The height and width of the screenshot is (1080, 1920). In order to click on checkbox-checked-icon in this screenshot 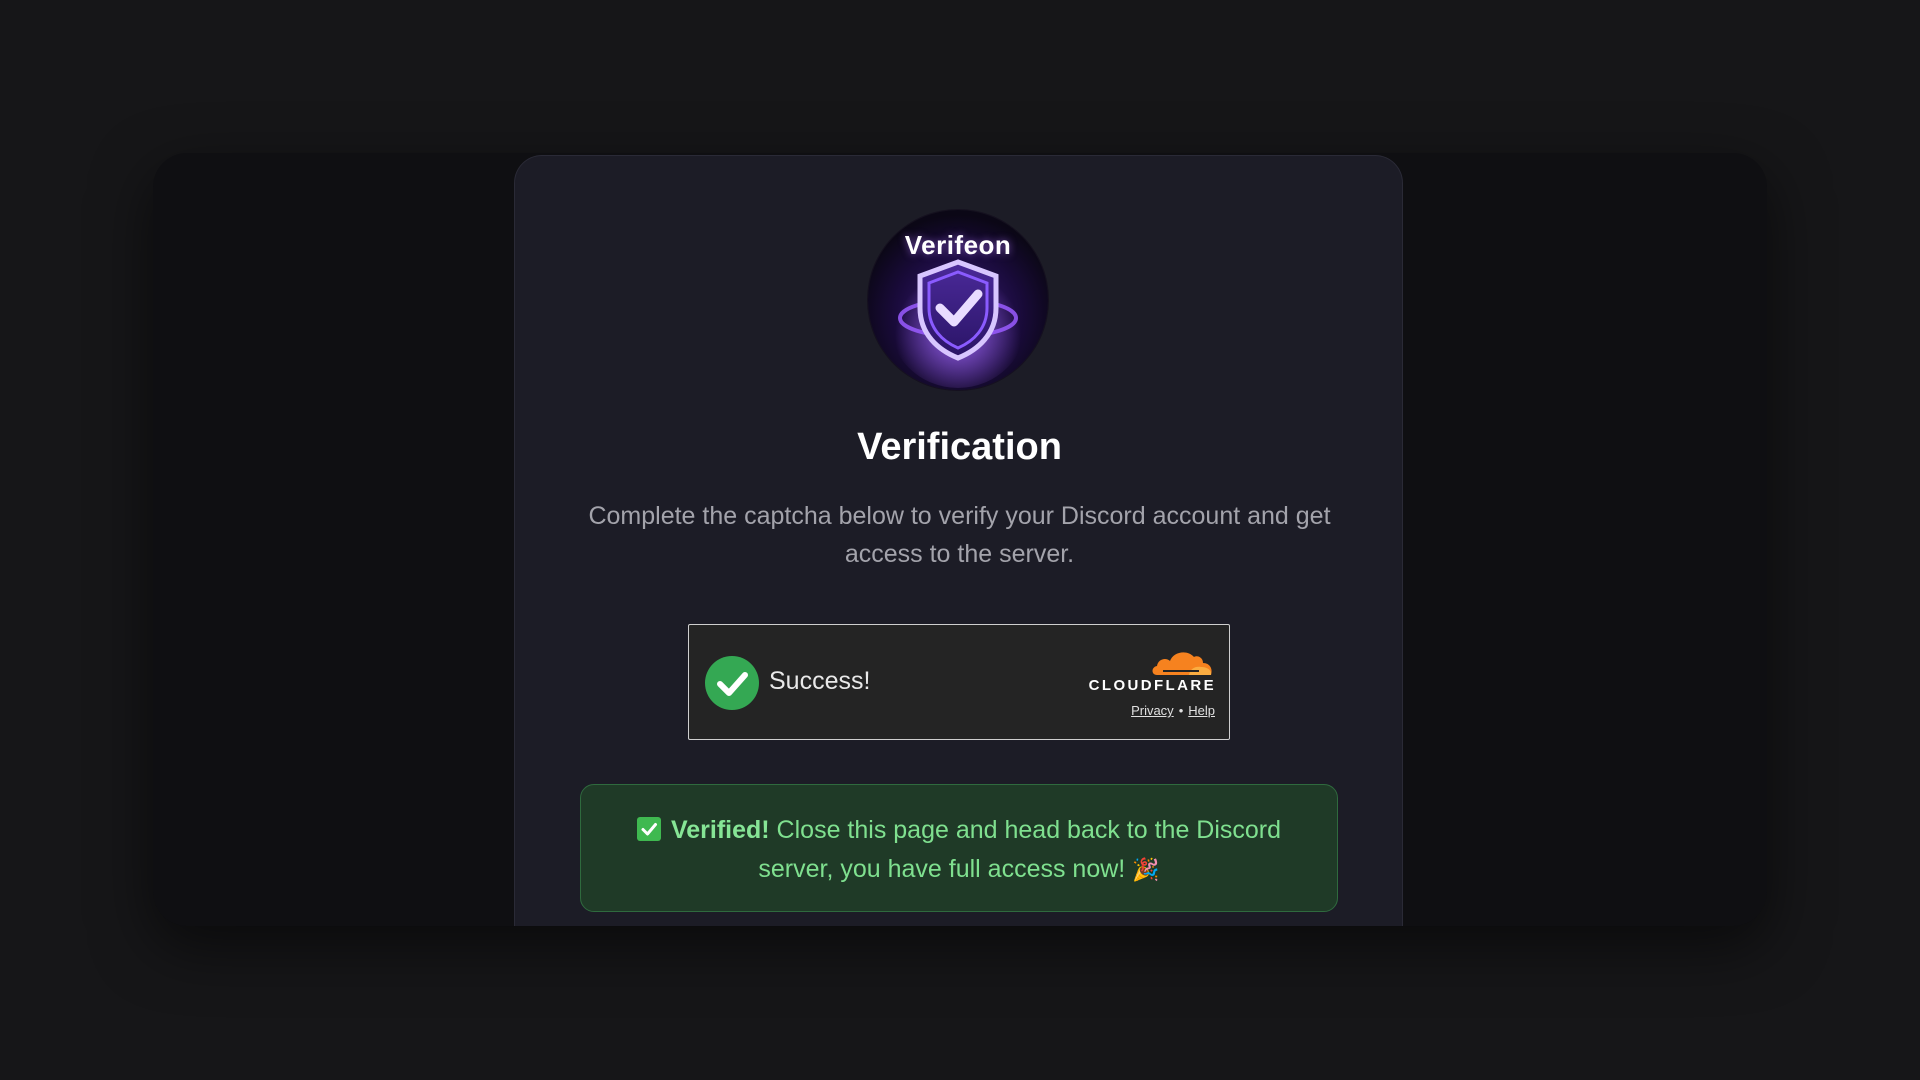, I will do `click(648, 829)`.